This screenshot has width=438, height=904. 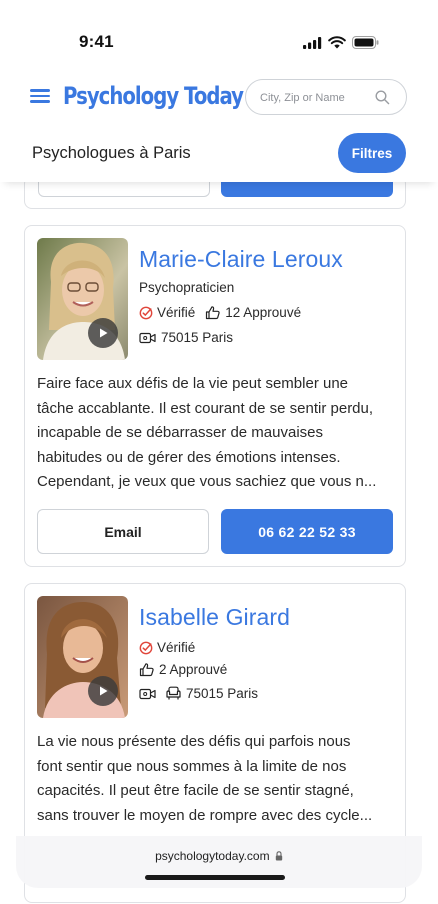 I want to click on profile-endorsements: 2 Approuvé, so click(x=183, y=669).